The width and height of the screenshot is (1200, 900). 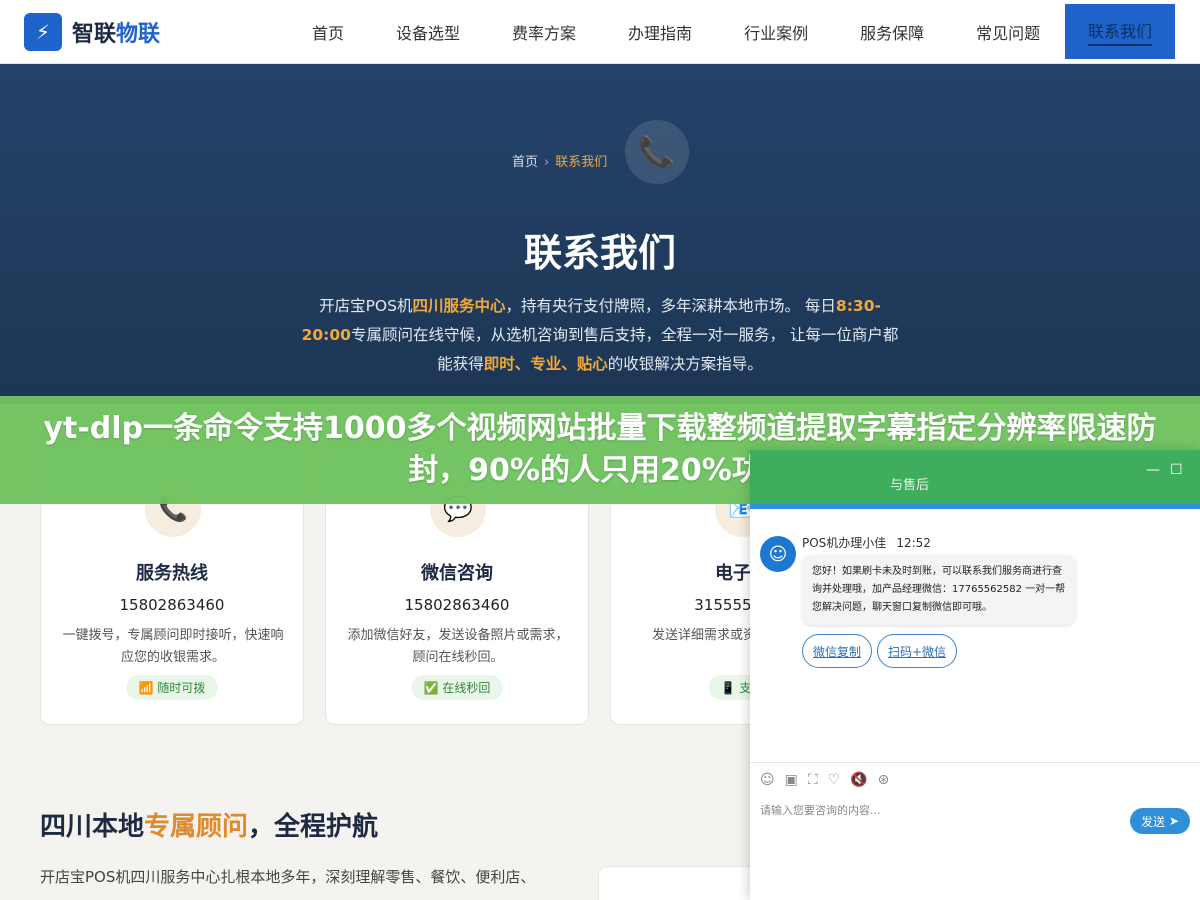 What do you see at coordinates (685, 364) in the screenshot?
I see `desc-part: 的收银解决方案指导。` at bounding box center [685, 364].